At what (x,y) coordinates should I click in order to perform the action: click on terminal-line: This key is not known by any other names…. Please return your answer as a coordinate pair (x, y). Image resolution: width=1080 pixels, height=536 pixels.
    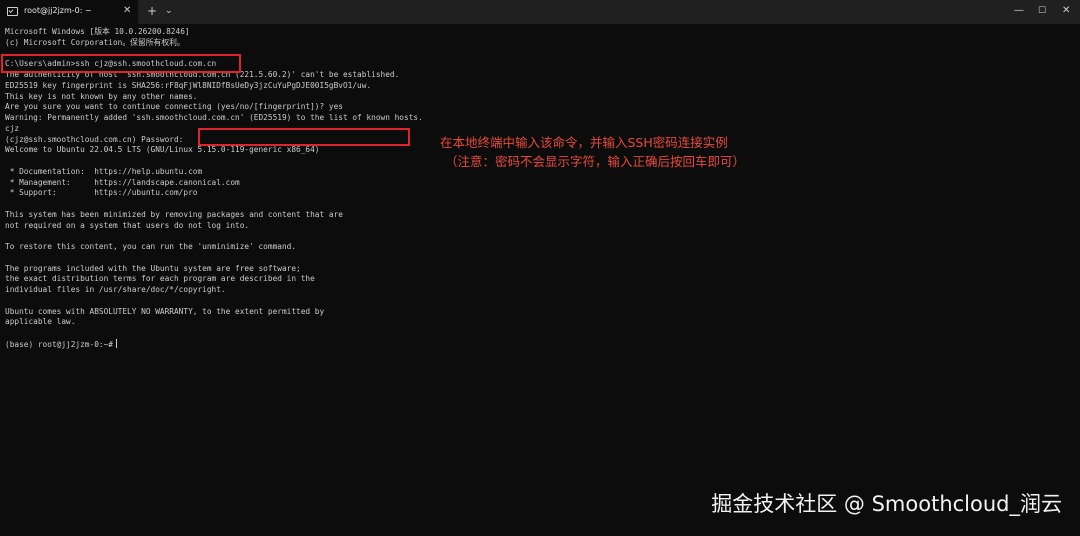
    Looking at the image, I should click on (101, 96).